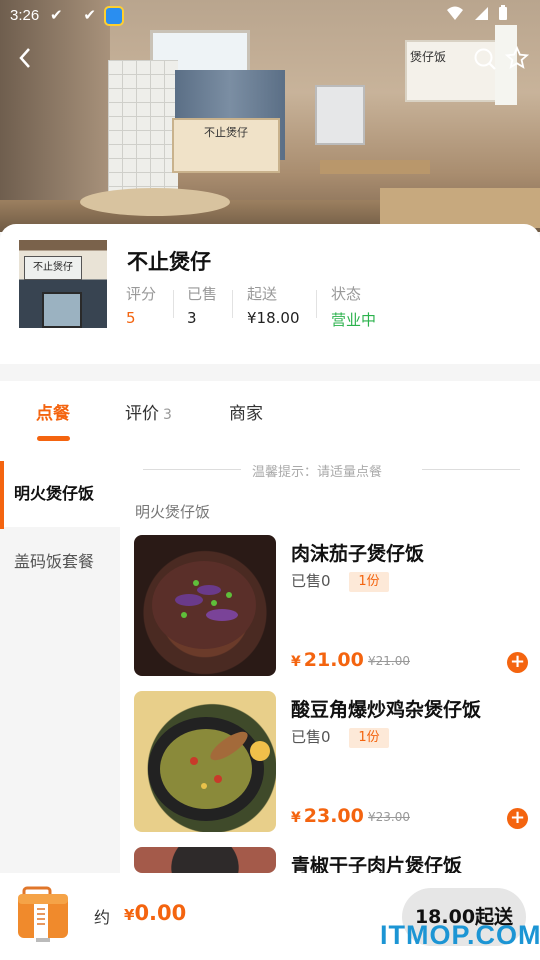  What do you see at coordinates (53, 438) in the screenshot?
I see `tab-active-indicator` at bounding box center [53, 438].